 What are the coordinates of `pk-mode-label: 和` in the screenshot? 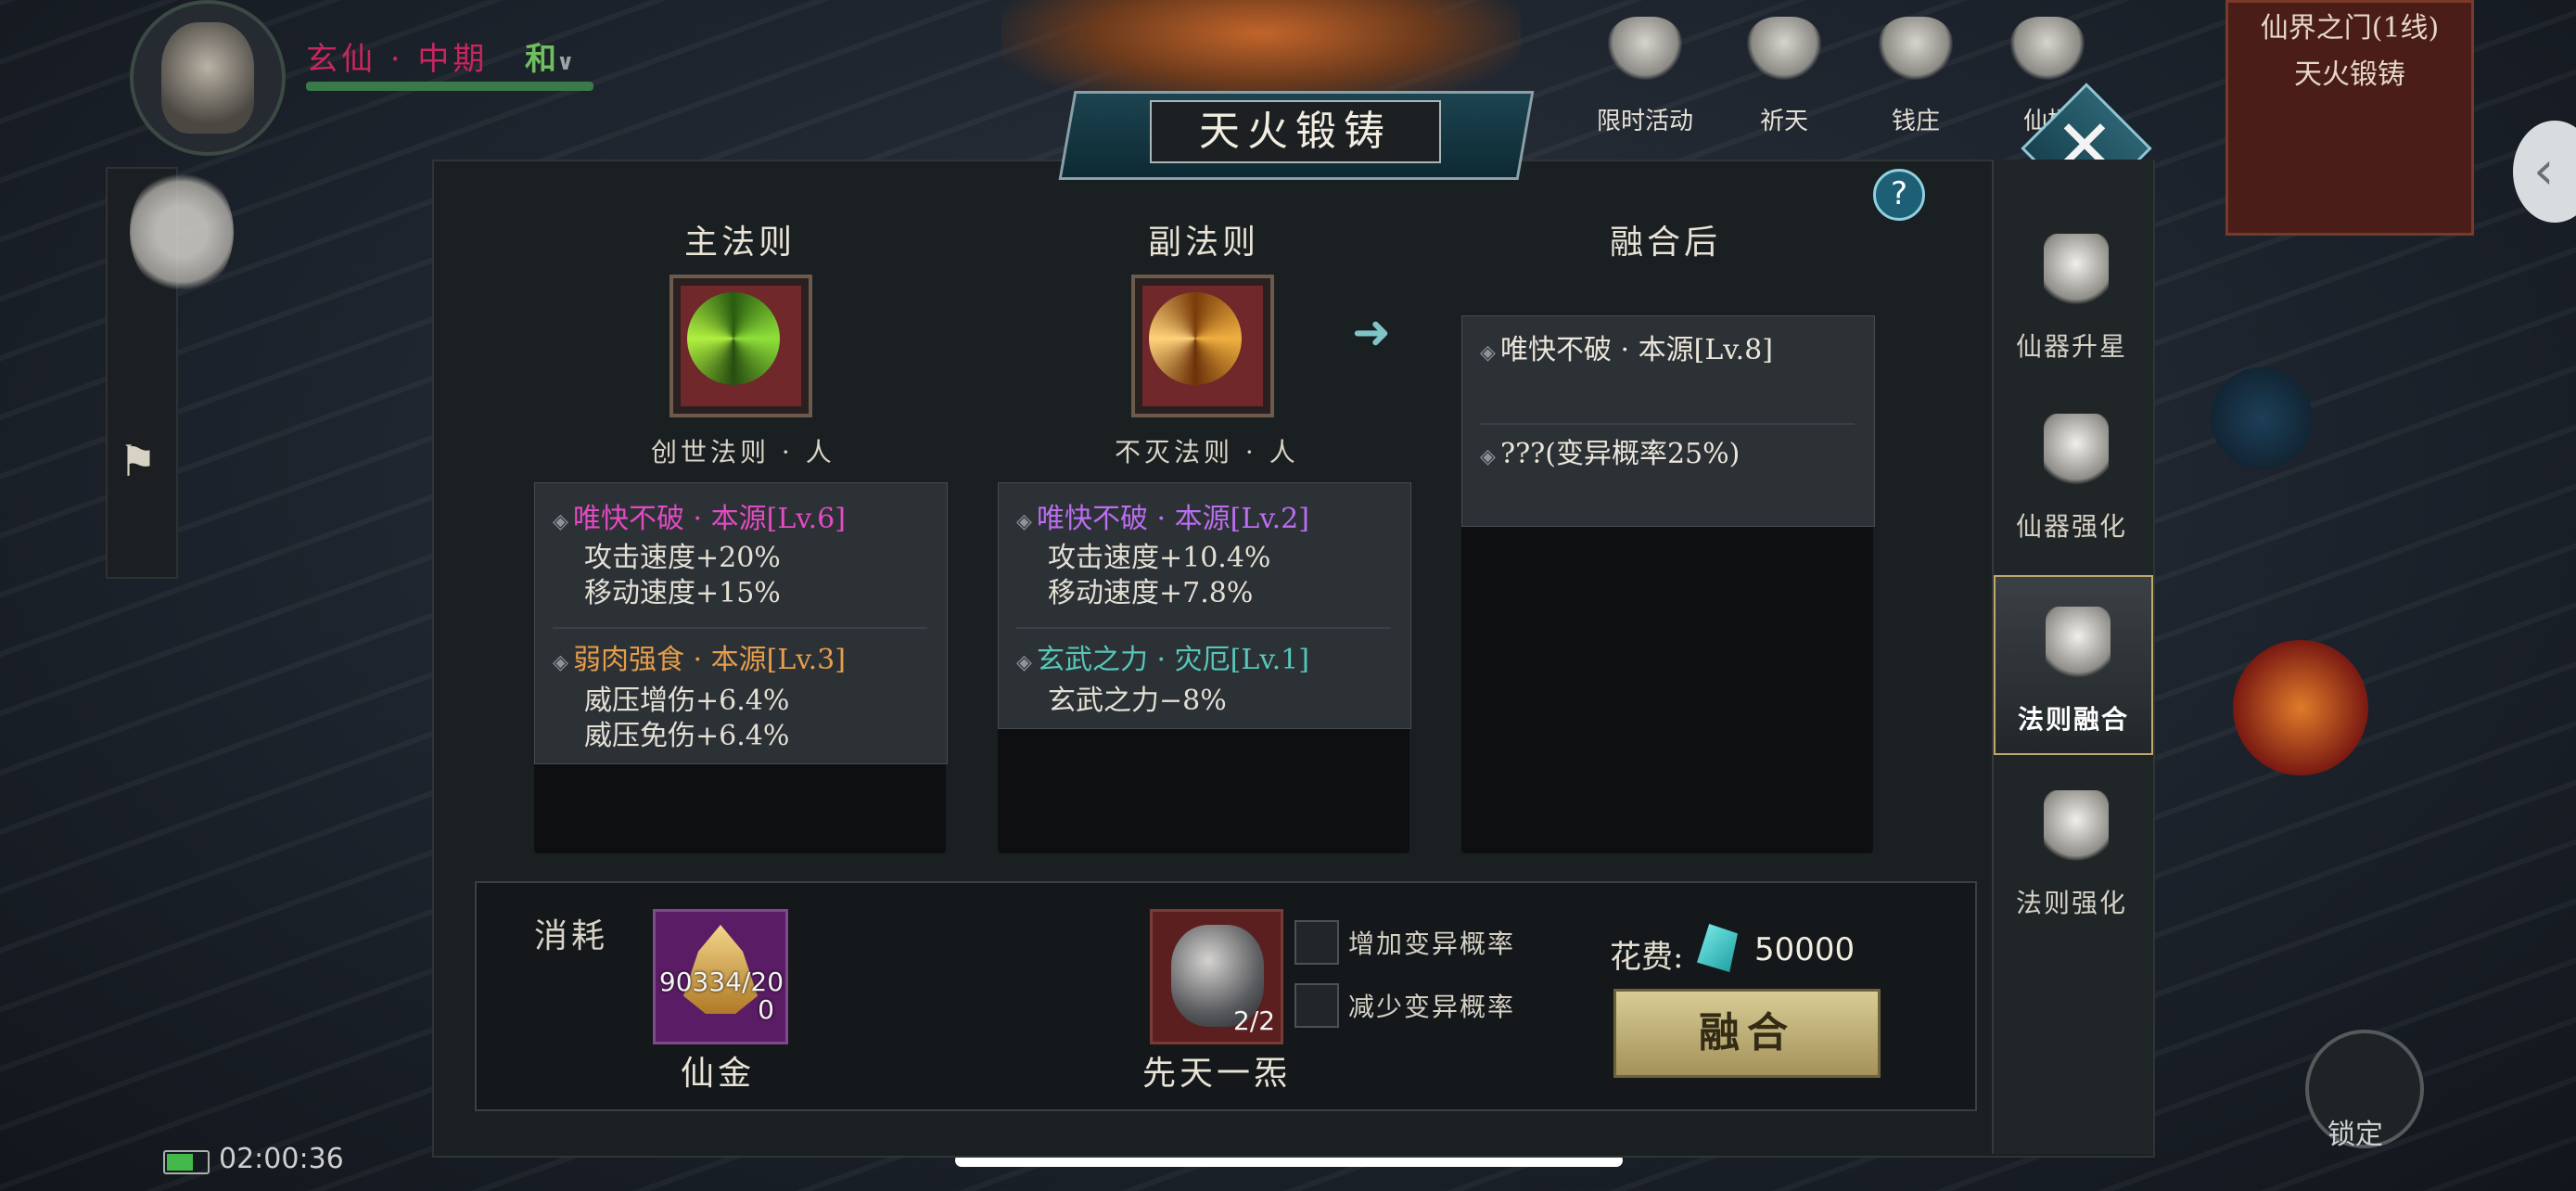 It's located at (541, 60).